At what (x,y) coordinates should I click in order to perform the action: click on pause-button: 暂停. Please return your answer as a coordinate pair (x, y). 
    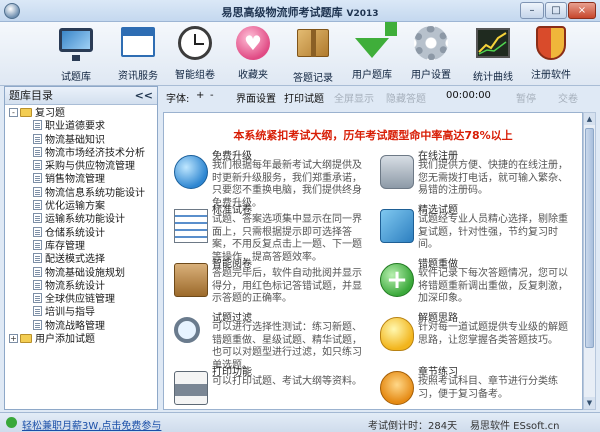
    Looking at the image, I should click on (526, 97).